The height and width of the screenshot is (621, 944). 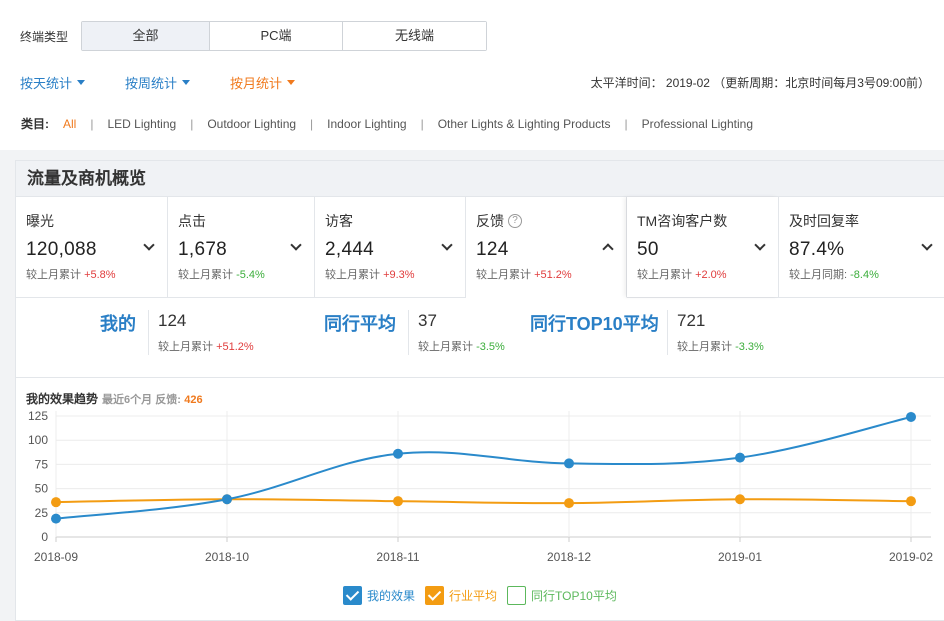 What do you see at coordinates (151, 83) in the screenshot?
I see `stat-by-week-label: 按周统计` at bounding box center [151, 83].